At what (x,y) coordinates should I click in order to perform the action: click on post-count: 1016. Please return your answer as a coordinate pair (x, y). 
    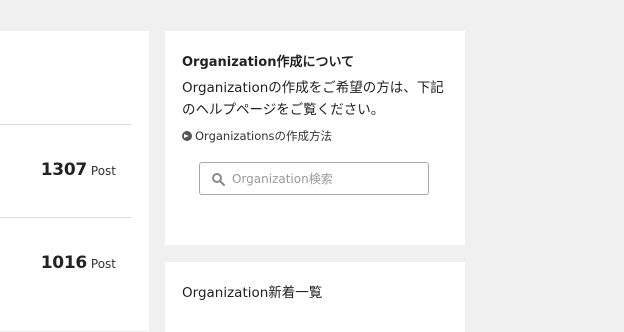
    Looking at the image, I should click on (63, 263).